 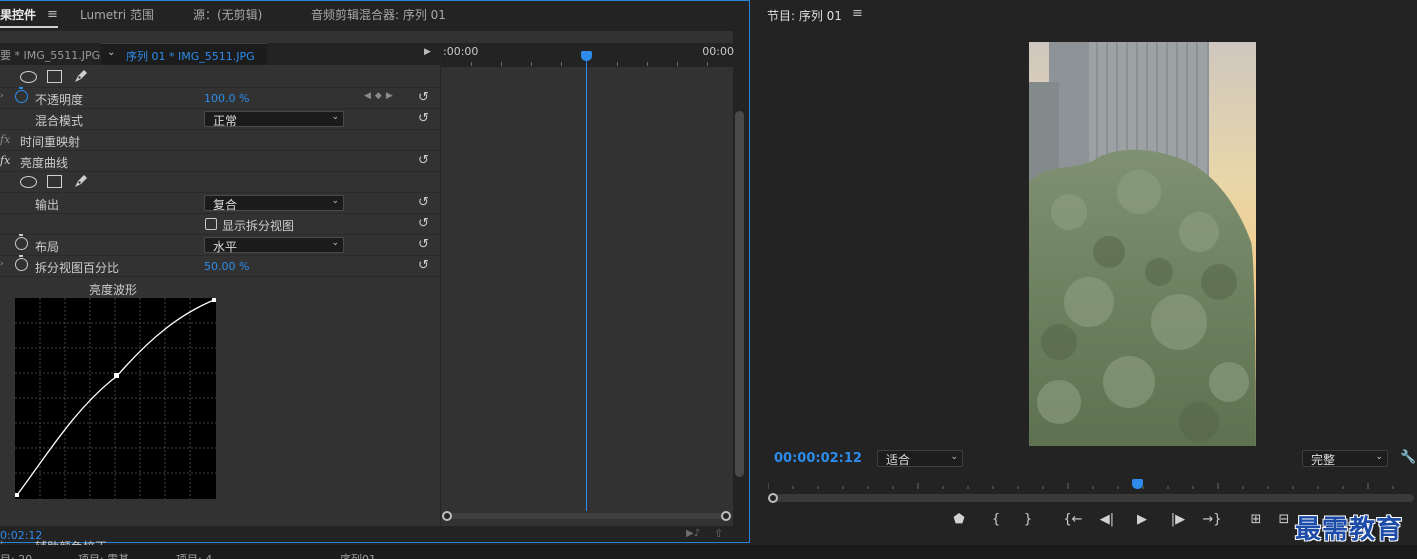 I want to click on split-view-checkbox, so click(x=211, y=224).